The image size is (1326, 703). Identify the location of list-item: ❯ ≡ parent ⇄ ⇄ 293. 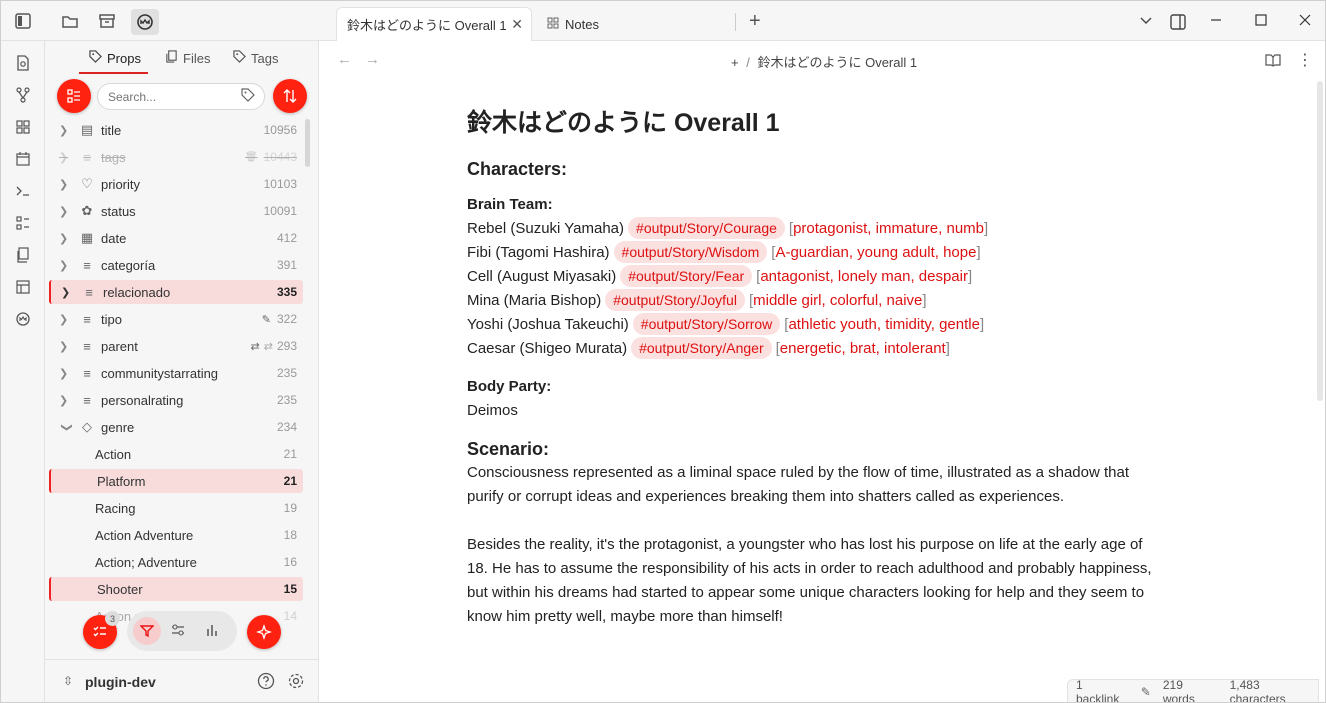
(176, 346).